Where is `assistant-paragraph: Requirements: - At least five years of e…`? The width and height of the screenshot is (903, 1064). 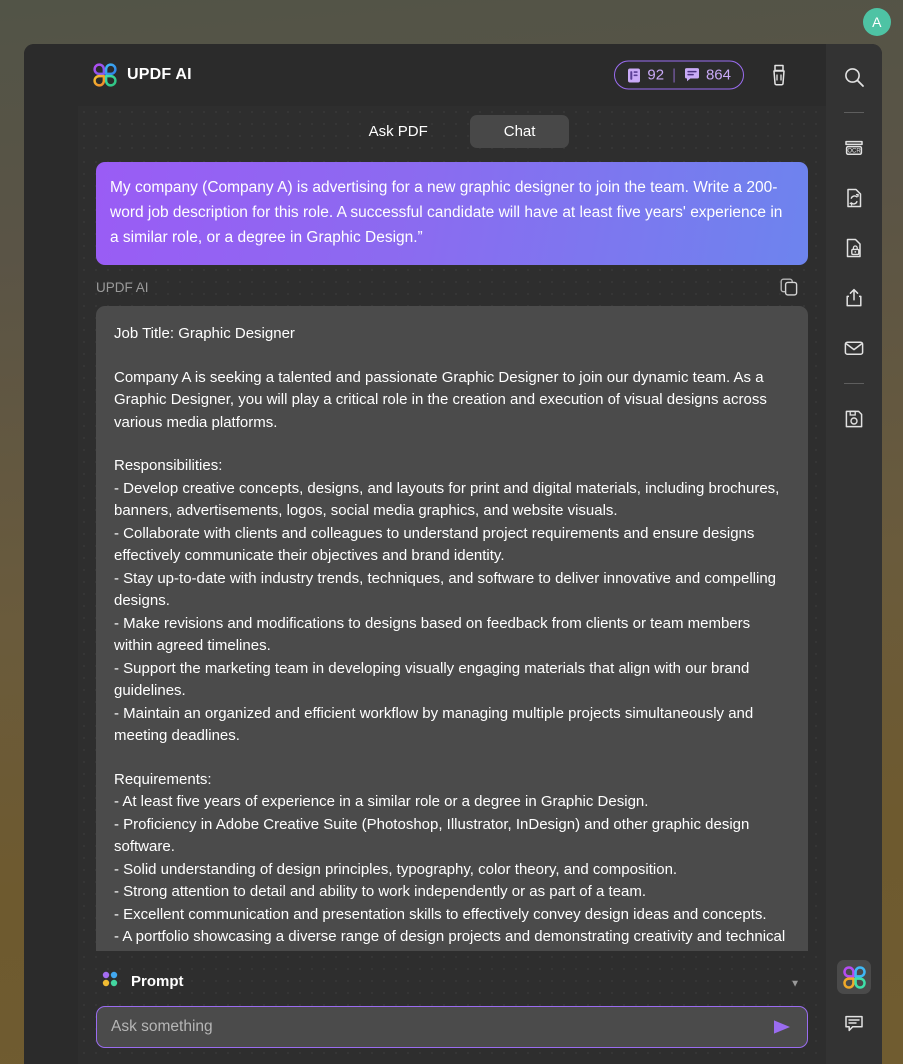
assistant-paragraph: Requirements: - At least five years of e… is located at coordinates (450, 861).